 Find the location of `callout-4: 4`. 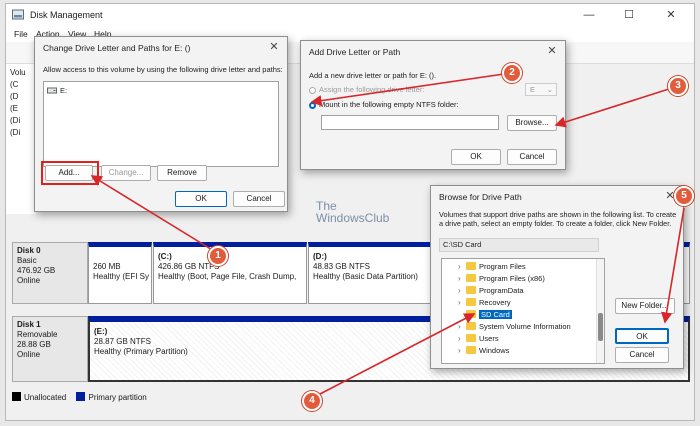

callout-4: 4 is located at coordinates (312, 401).